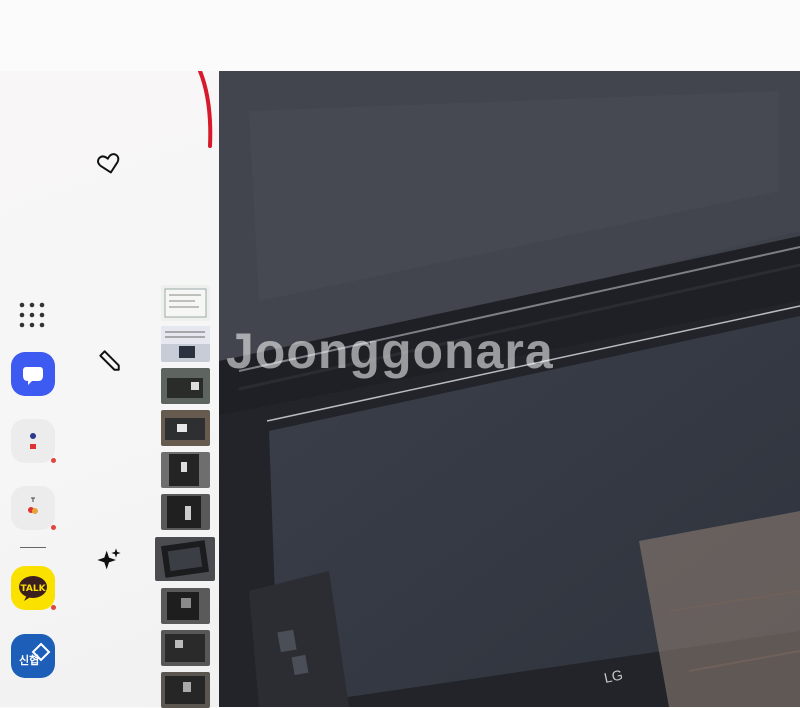 This screenshot has width=800, height=708. I want to click on image-thumbnail-selected, so click(185, 559).